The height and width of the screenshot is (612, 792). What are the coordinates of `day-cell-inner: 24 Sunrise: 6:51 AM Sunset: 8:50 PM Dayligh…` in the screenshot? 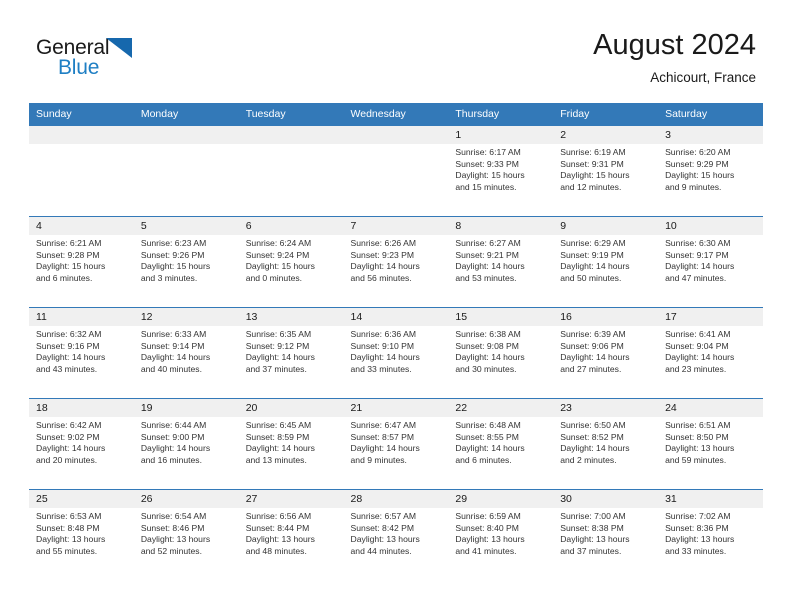 It's located at (710, 444).